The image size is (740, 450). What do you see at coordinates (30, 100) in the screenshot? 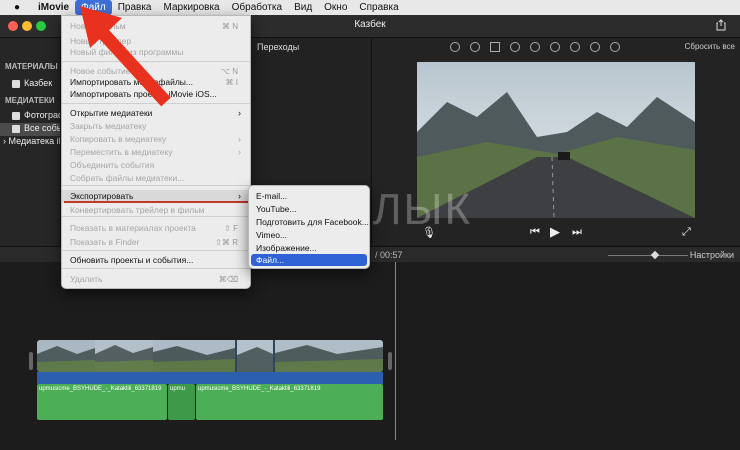
I see `sidebar-section-libraries: МЕДИАТЕКИ` at bounding box center [30, 100].